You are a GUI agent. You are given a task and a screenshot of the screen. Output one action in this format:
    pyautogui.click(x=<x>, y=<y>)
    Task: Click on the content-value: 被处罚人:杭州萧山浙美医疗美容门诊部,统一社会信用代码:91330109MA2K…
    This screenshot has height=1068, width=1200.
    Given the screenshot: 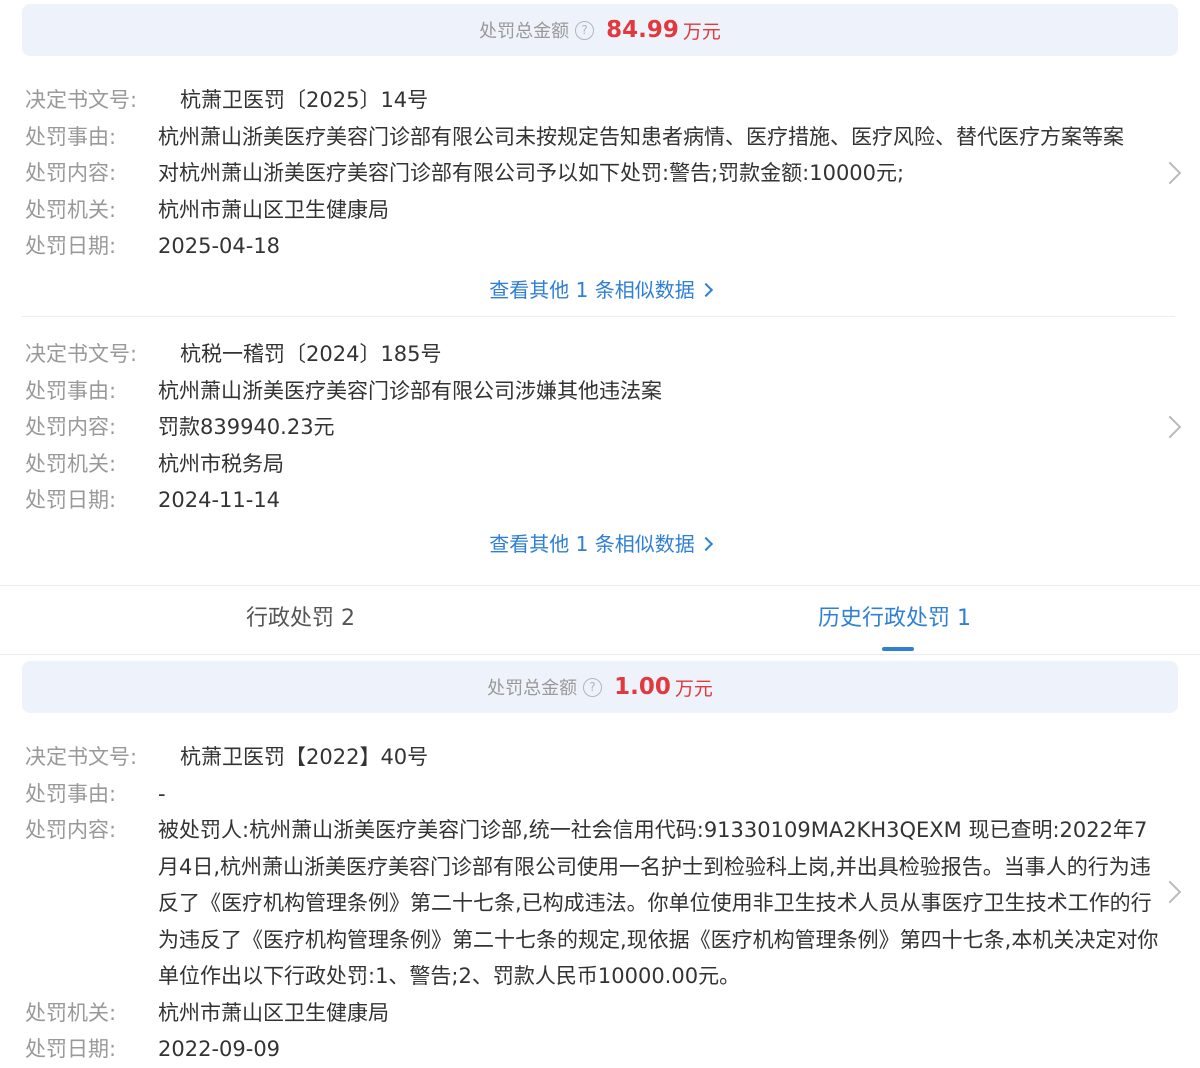 What is the action you would take?
    pyautogui.click(x=658, y=903)
    